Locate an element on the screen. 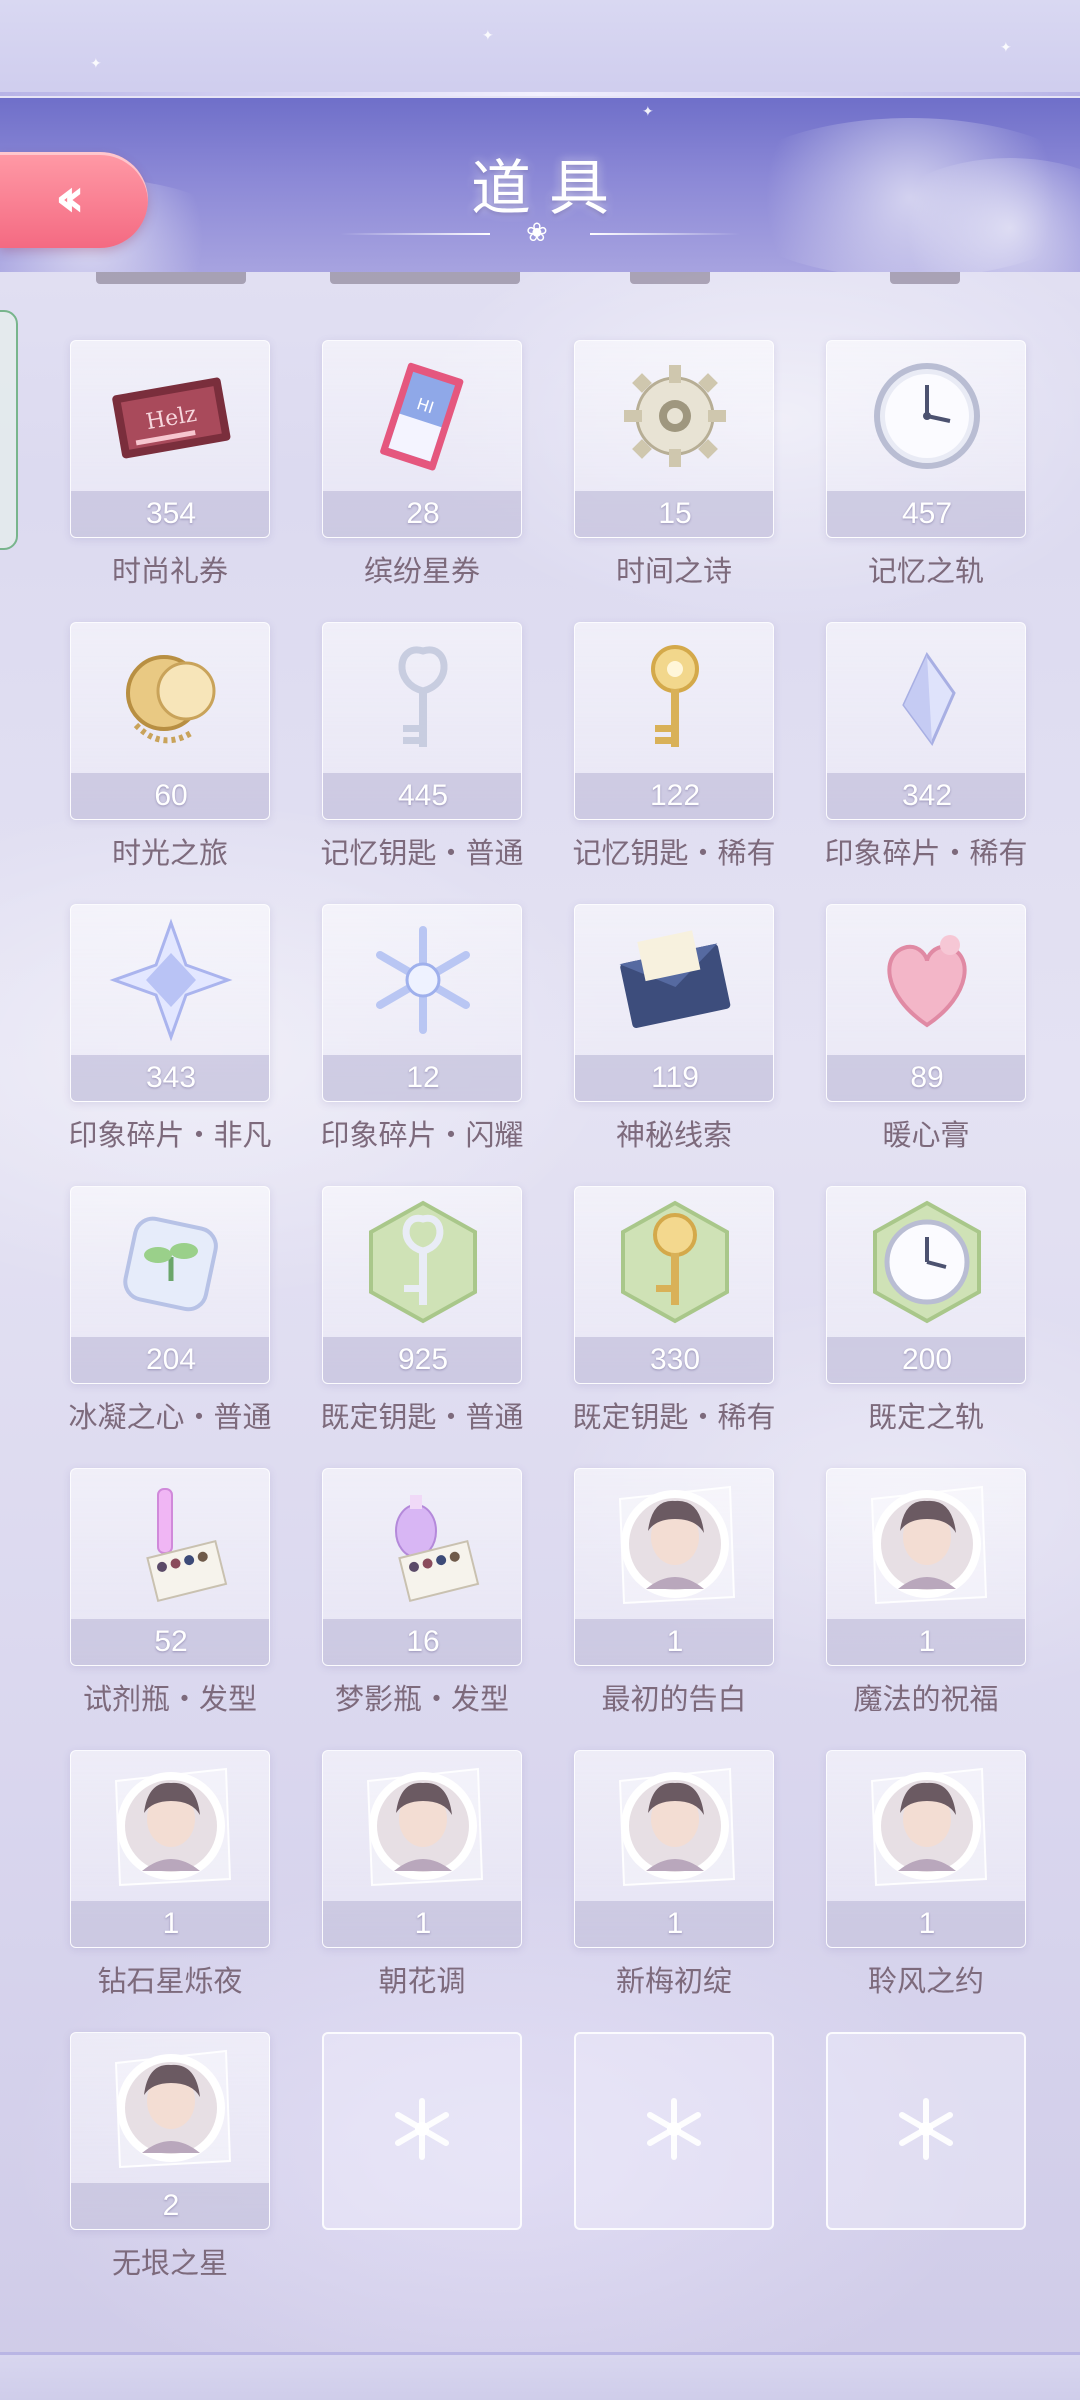 The image size is (1080, 2400). item-card: HI 28 is located at coordinates (422, 439).